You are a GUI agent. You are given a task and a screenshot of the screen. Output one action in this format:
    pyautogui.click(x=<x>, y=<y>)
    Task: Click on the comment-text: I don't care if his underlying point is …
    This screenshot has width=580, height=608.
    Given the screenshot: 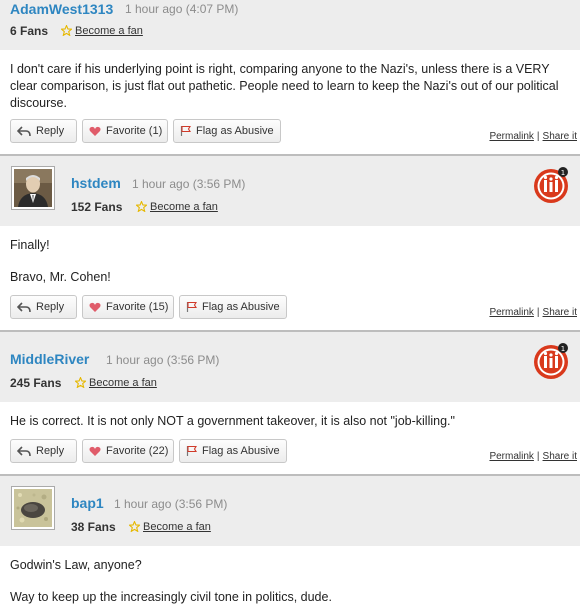 What is the action you would take?
    pyautogui.click(x=284, y=86)
    